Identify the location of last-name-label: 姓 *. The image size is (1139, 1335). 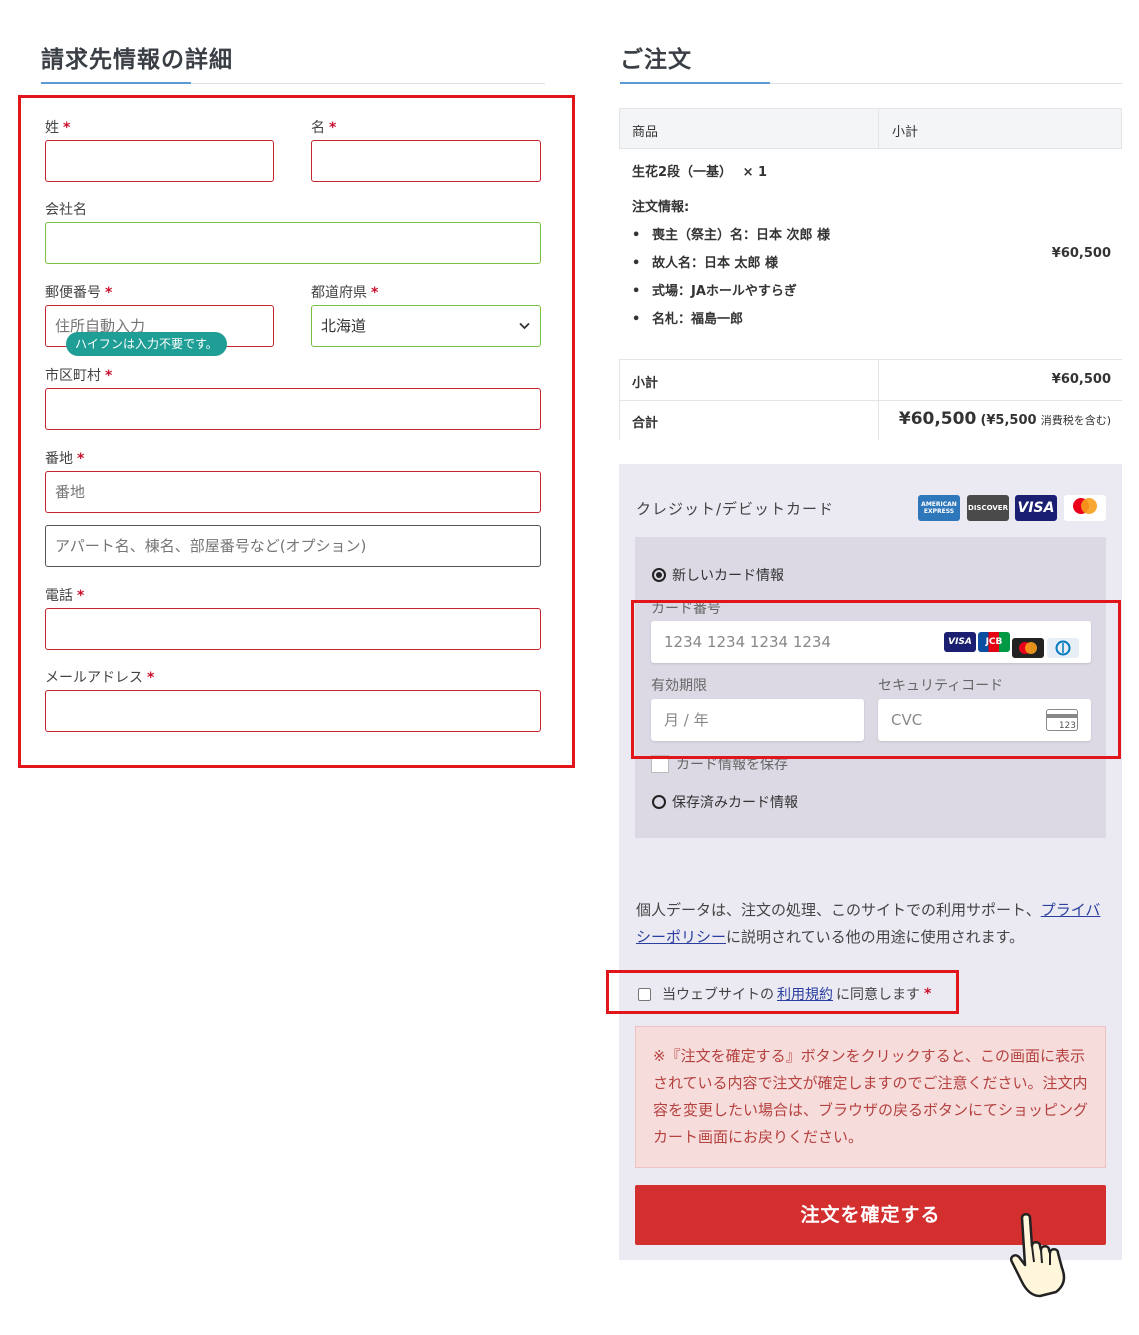
(58, 128).